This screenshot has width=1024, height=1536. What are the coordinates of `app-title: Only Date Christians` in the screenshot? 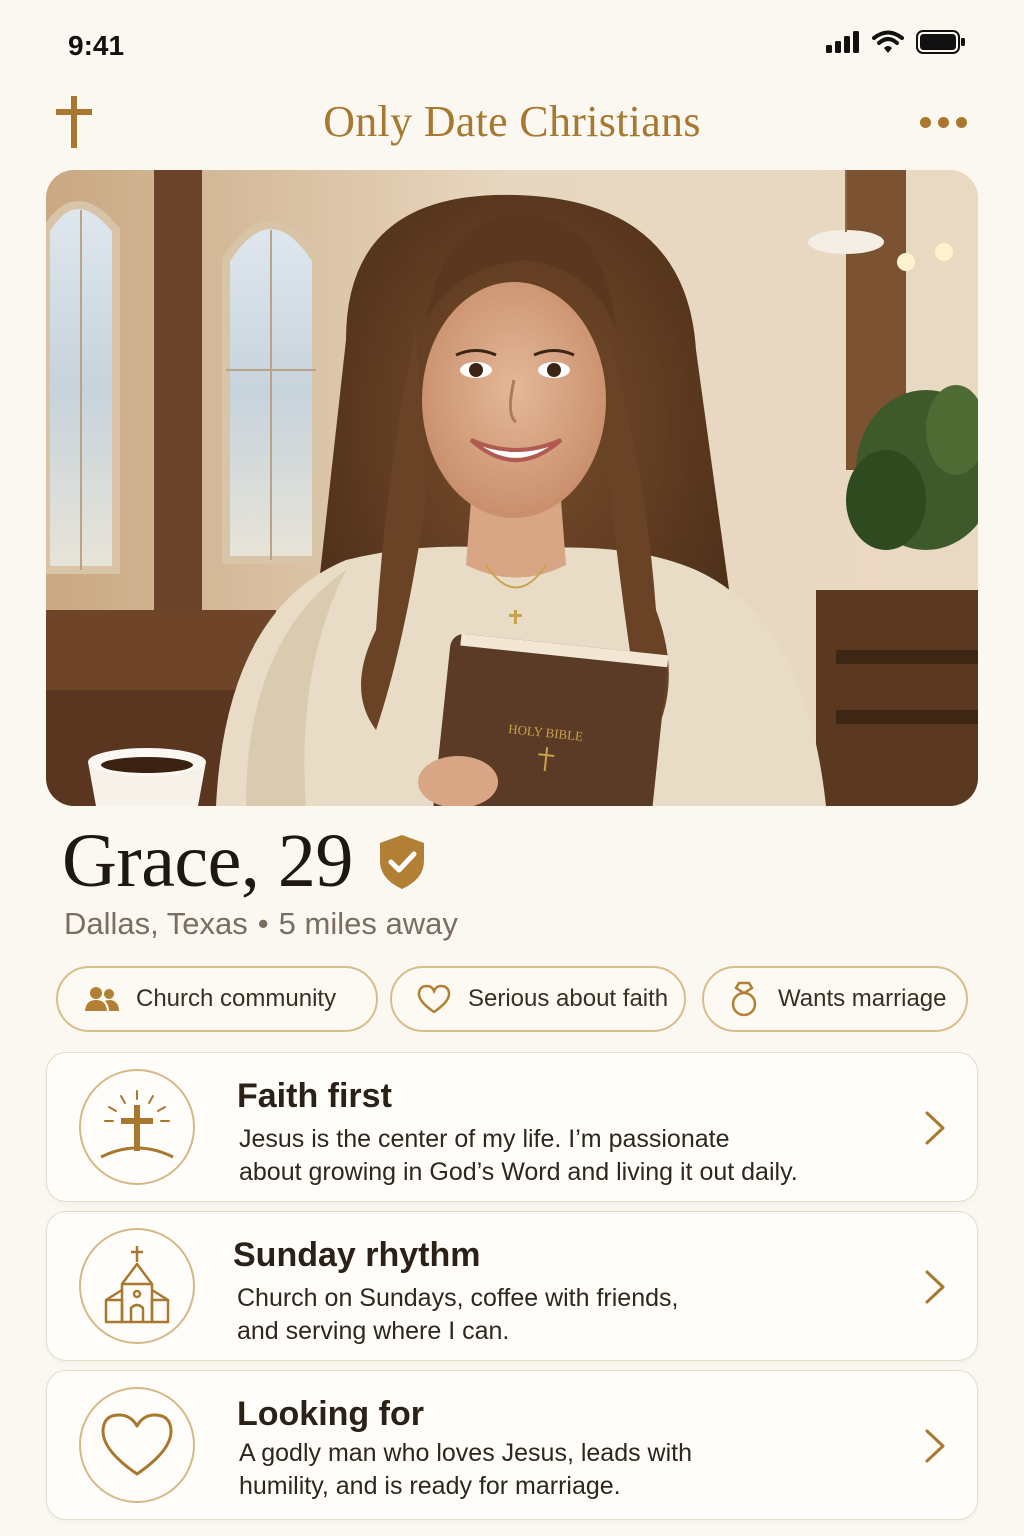 It's located at (512, 121).